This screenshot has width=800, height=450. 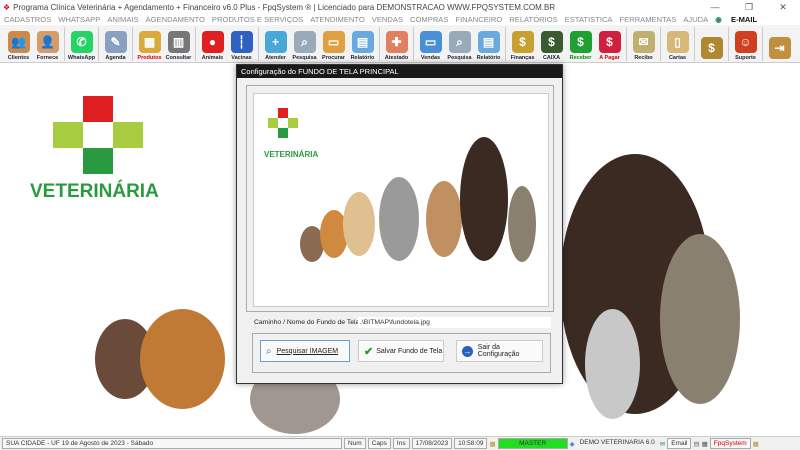 I want to click on menu-atendimento: ATENDIMENTO, so click(x=337, y=19).